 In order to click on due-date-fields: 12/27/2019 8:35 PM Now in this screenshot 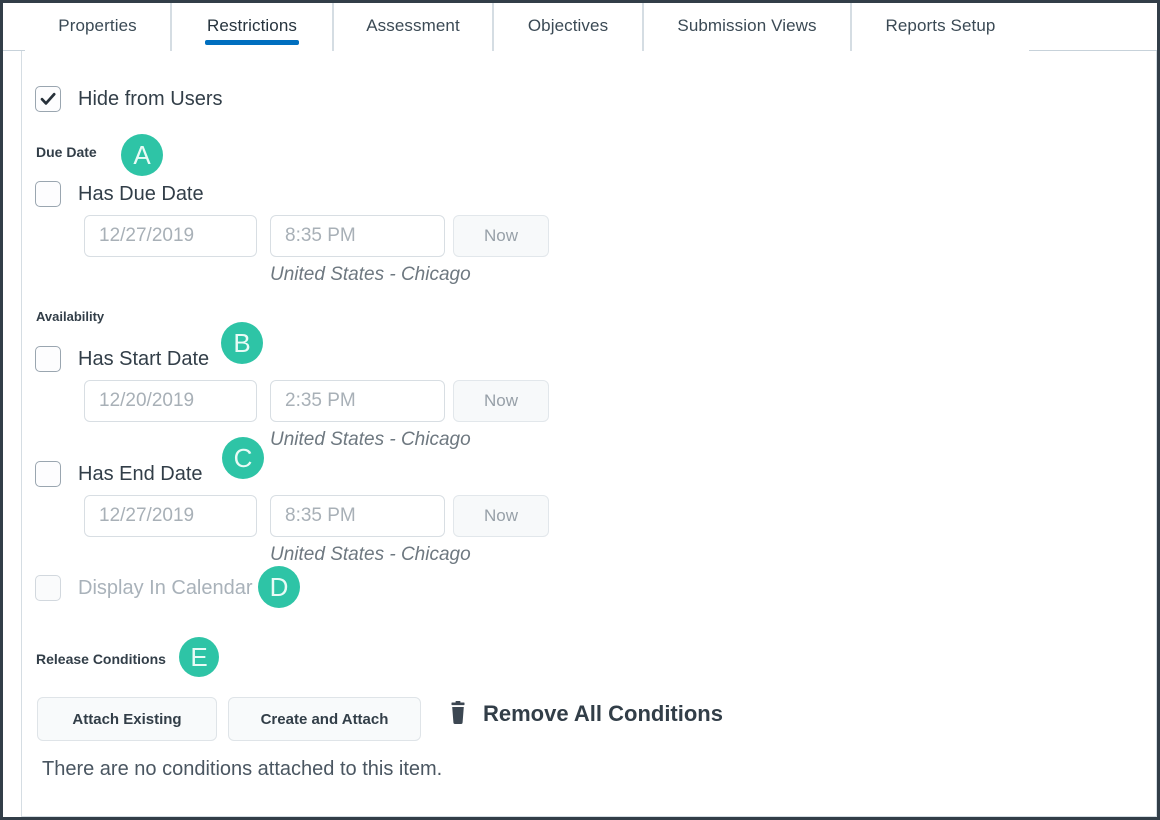, I will do `click(349, 236)`.